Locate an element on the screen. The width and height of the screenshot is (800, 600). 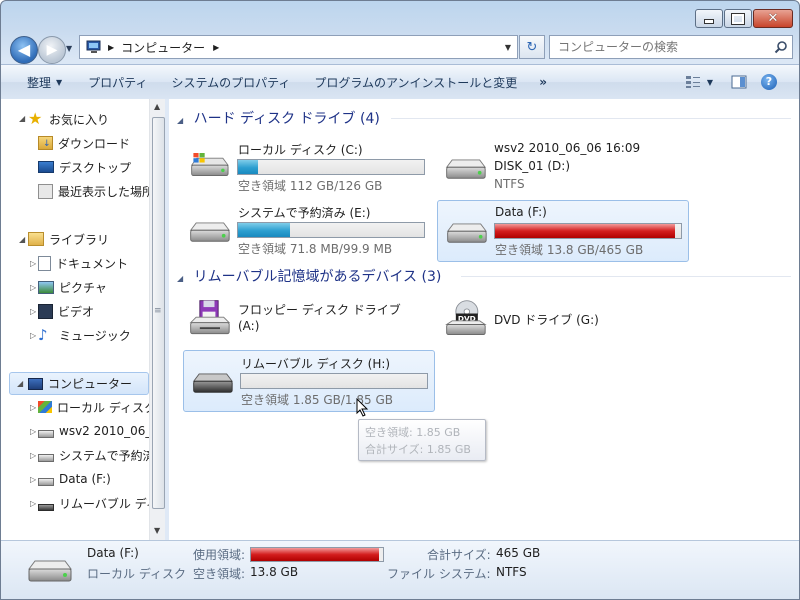
nav-drive-e: システムで予約済み (E:) is located at coordinates (93, 455).